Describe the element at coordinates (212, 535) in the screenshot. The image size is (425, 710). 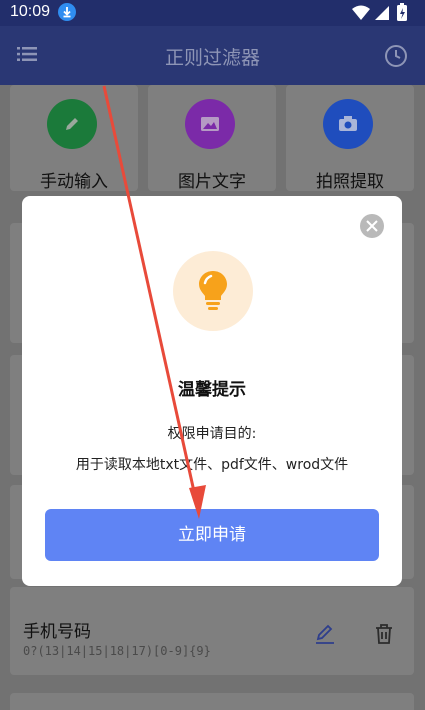
I see `apply-now-button: 立即申请` at that location.